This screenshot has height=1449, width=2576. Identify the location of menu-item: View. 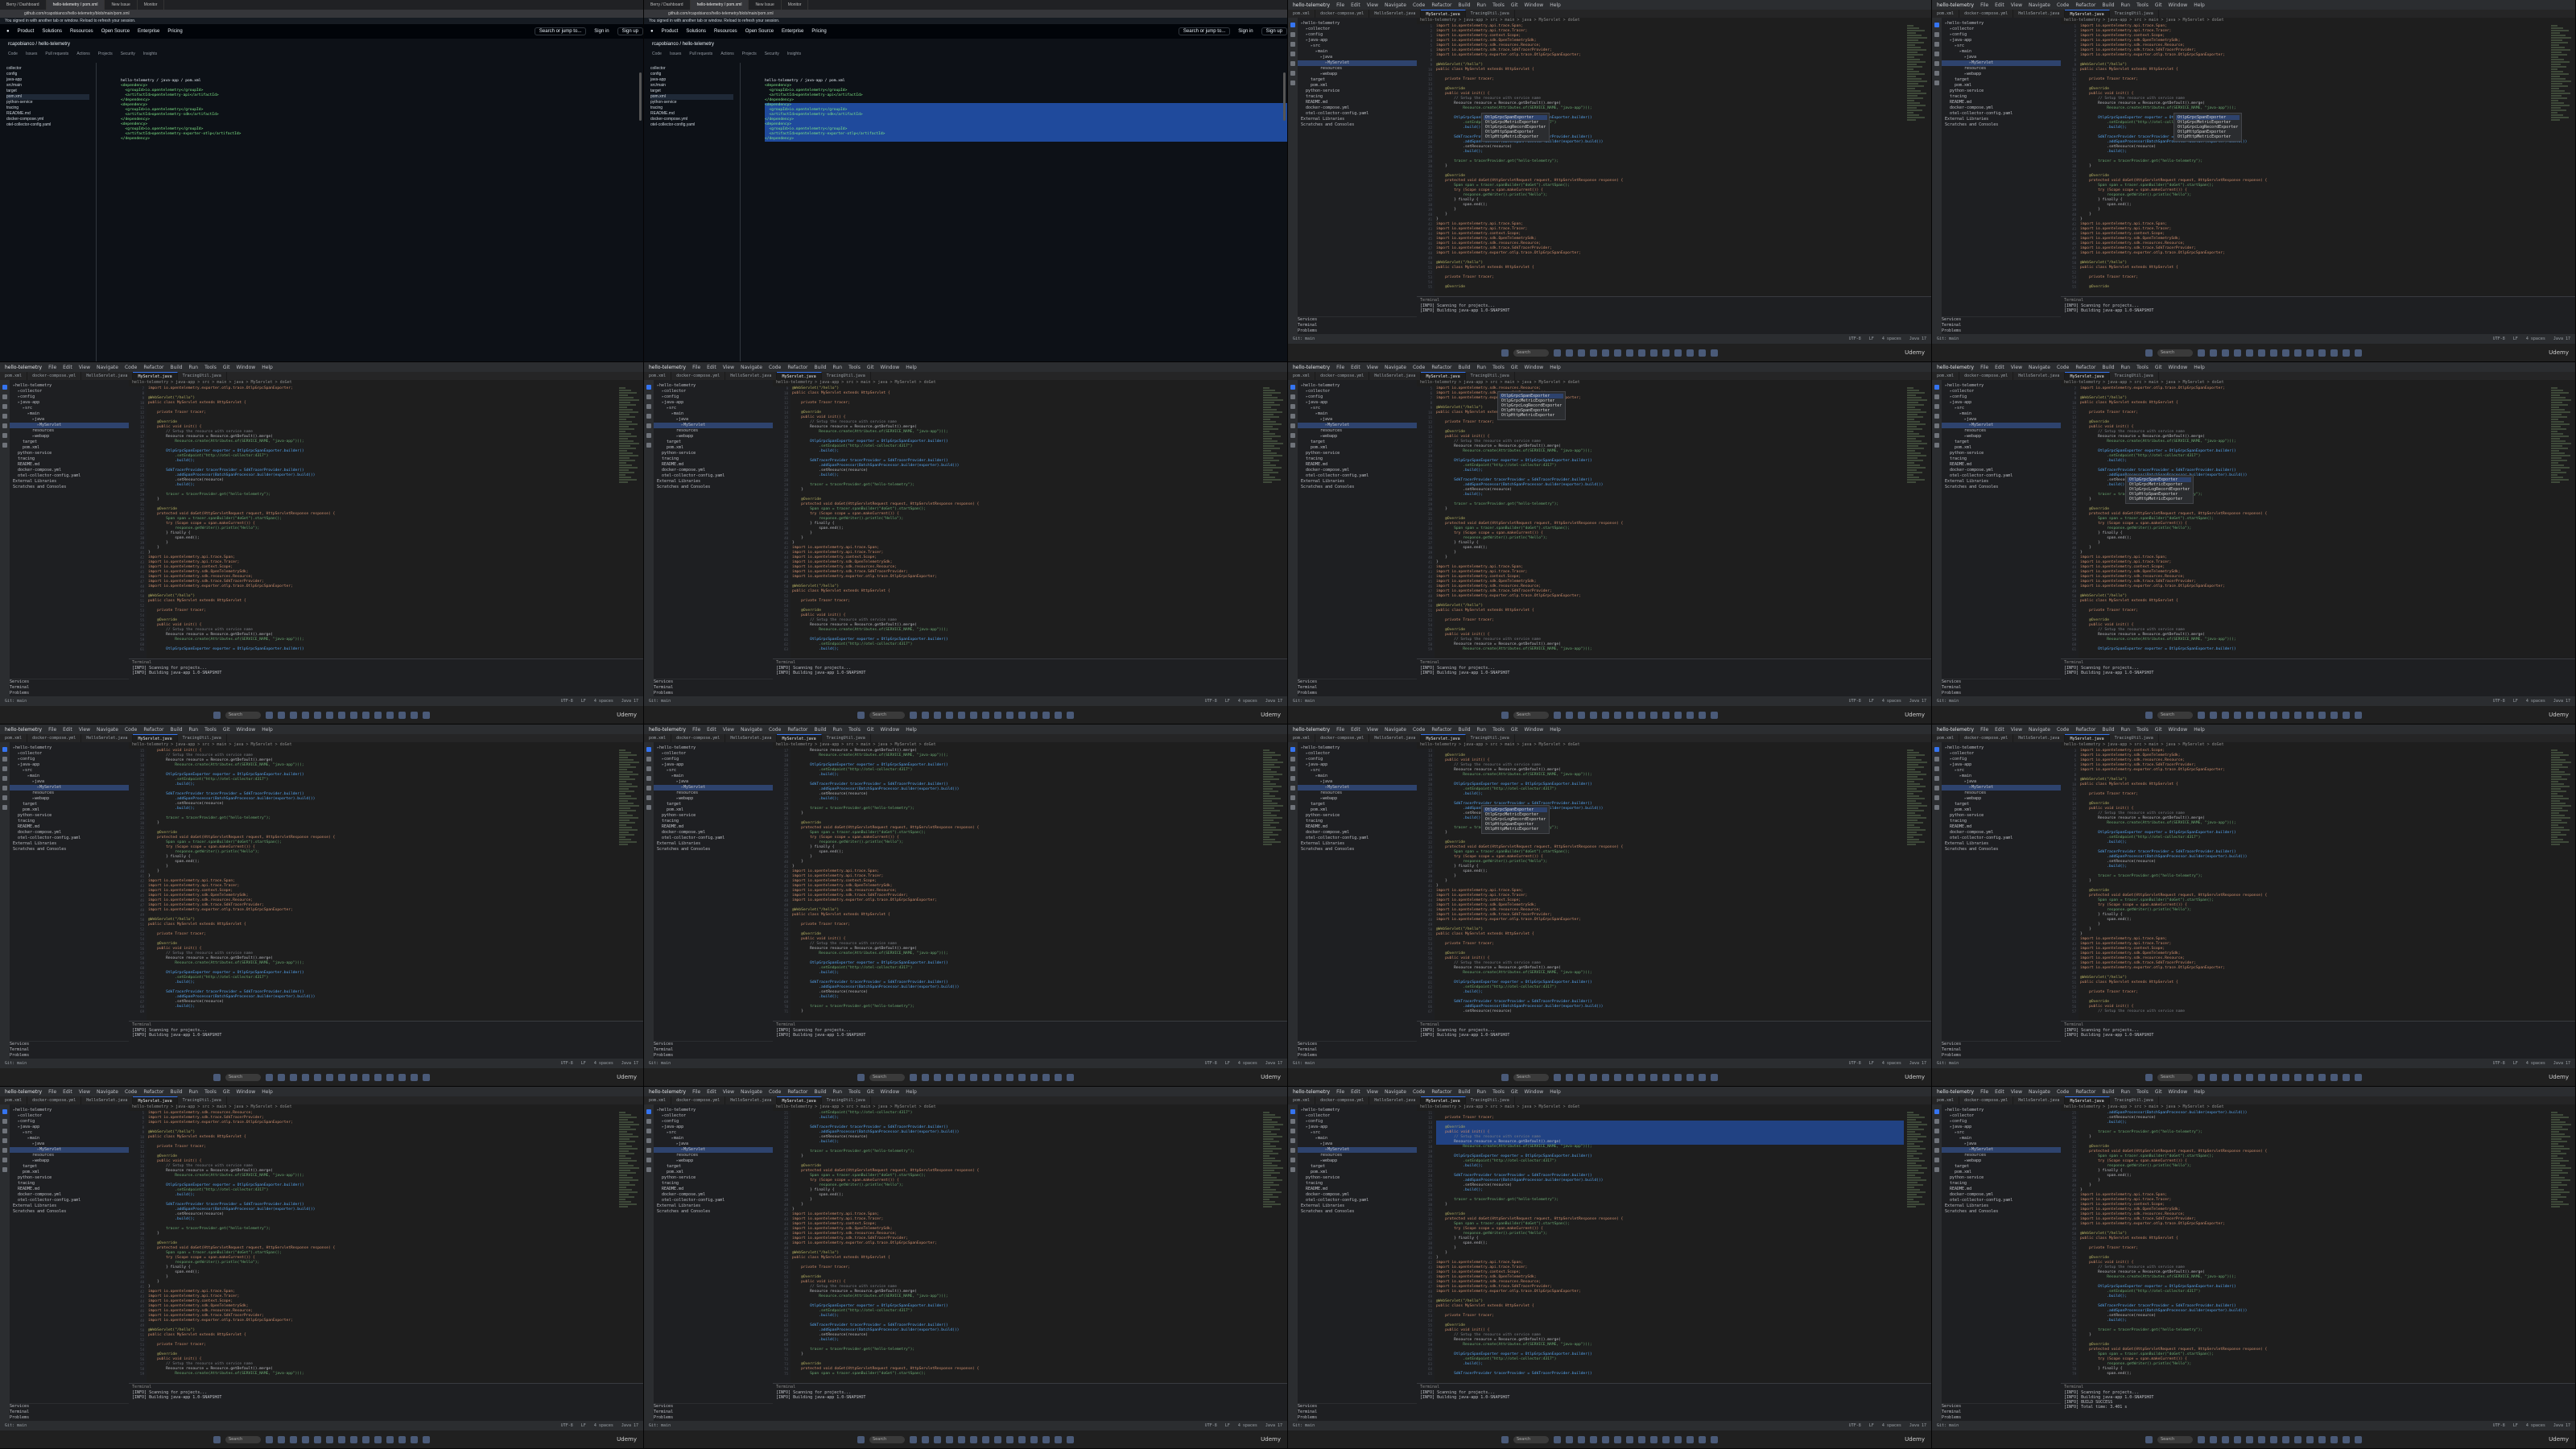
(1372, 367).